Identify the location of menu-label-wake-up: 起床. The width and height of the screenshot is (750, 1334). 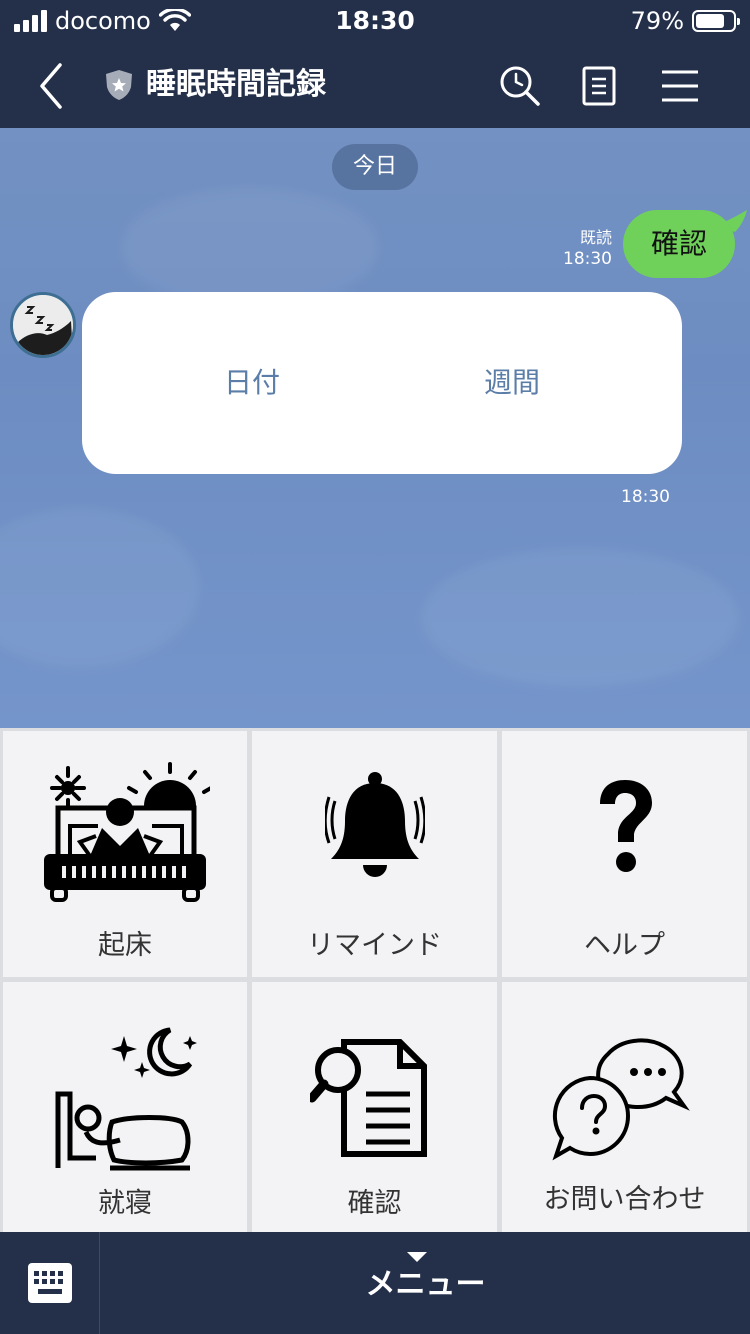
(125, 945).